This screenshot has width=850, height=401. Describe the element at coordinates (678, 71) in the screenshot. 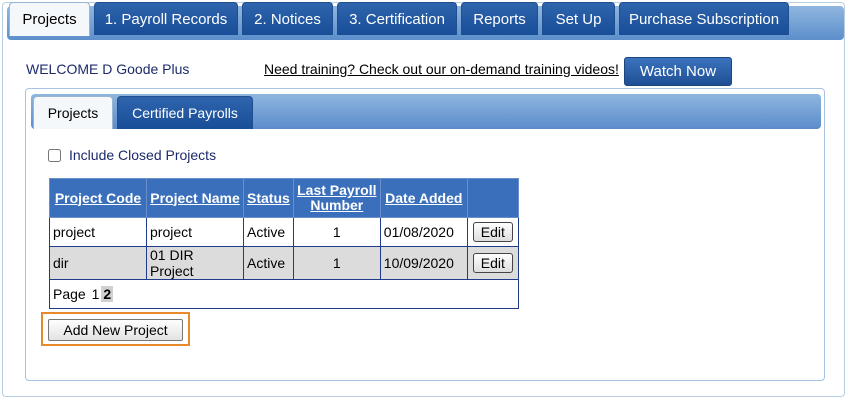

I see `watch-now-button: Watch Now` at that location.